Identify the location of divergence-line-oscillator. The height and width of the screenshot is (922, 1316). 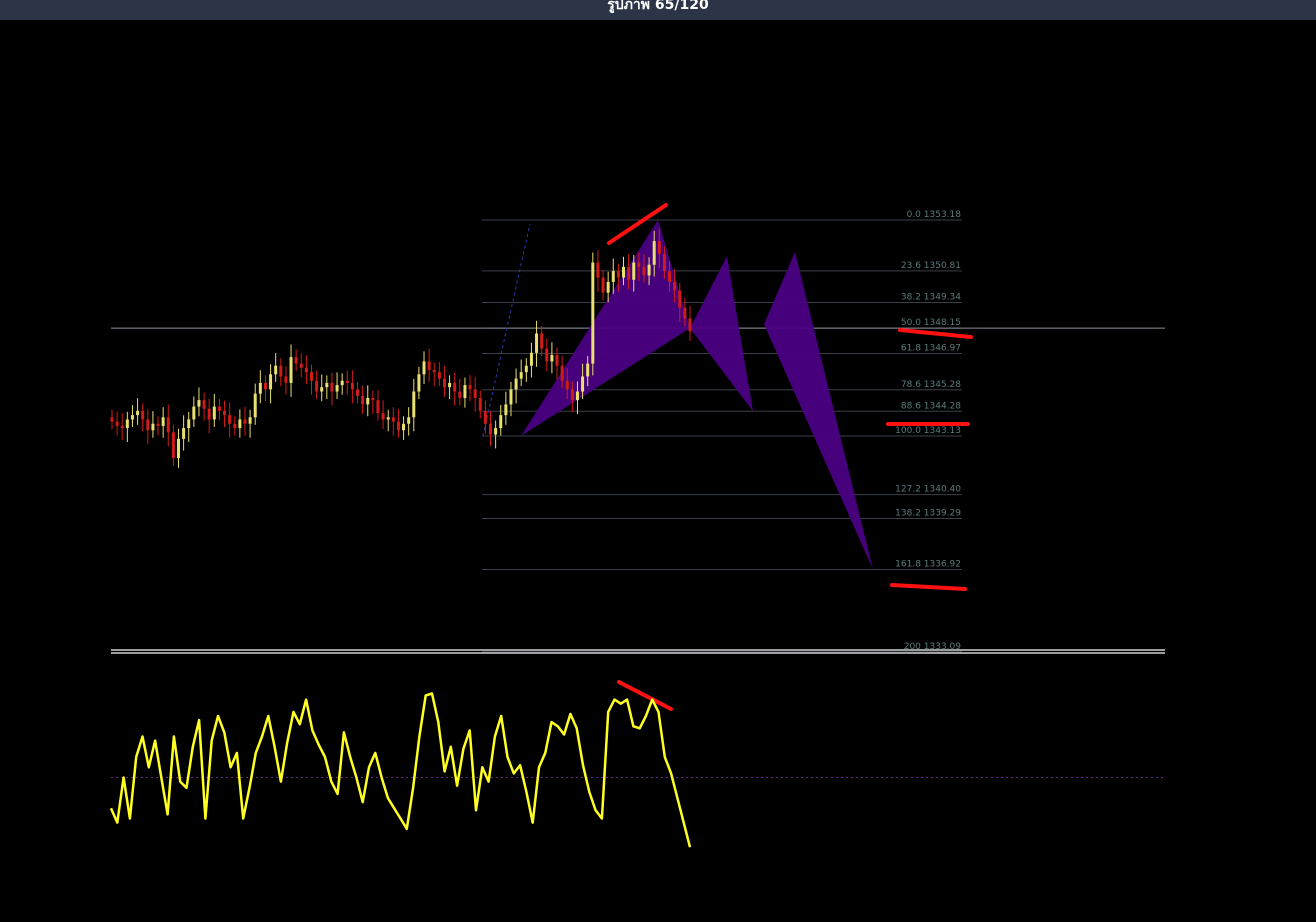
(645, 695).